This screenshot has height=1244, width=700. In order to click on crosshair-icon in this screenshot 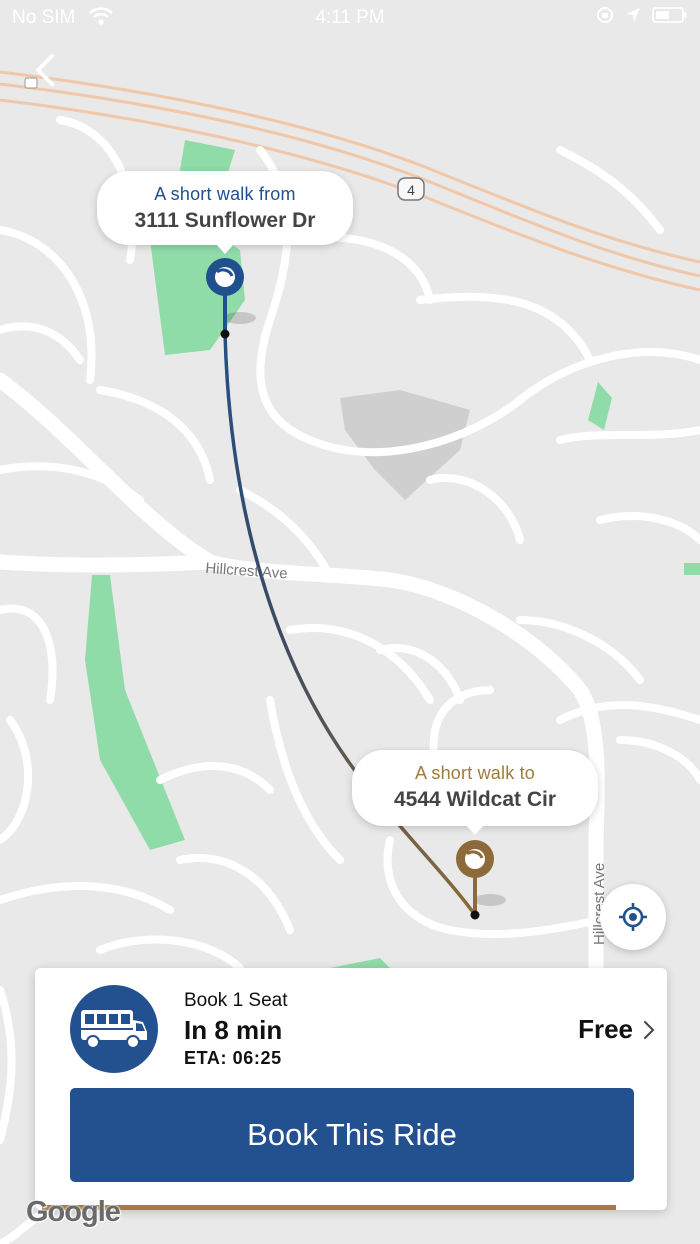, I will do `click(633, 917)`.